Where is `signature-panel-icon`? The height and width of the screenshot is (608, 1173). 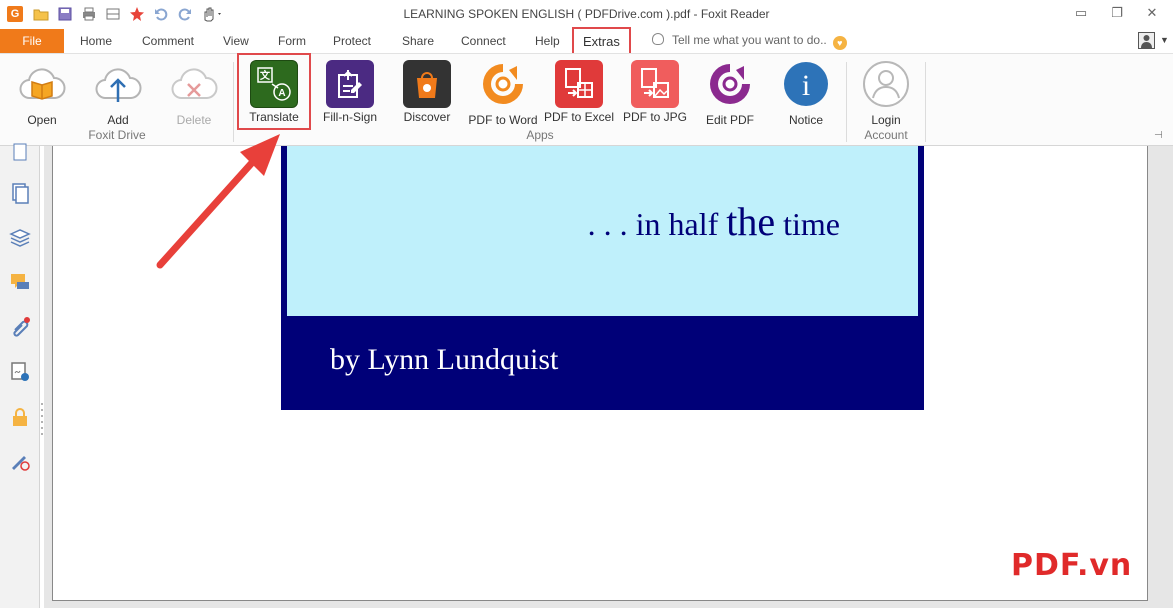
signature-panel-icon is located at coordinates (20, 372).